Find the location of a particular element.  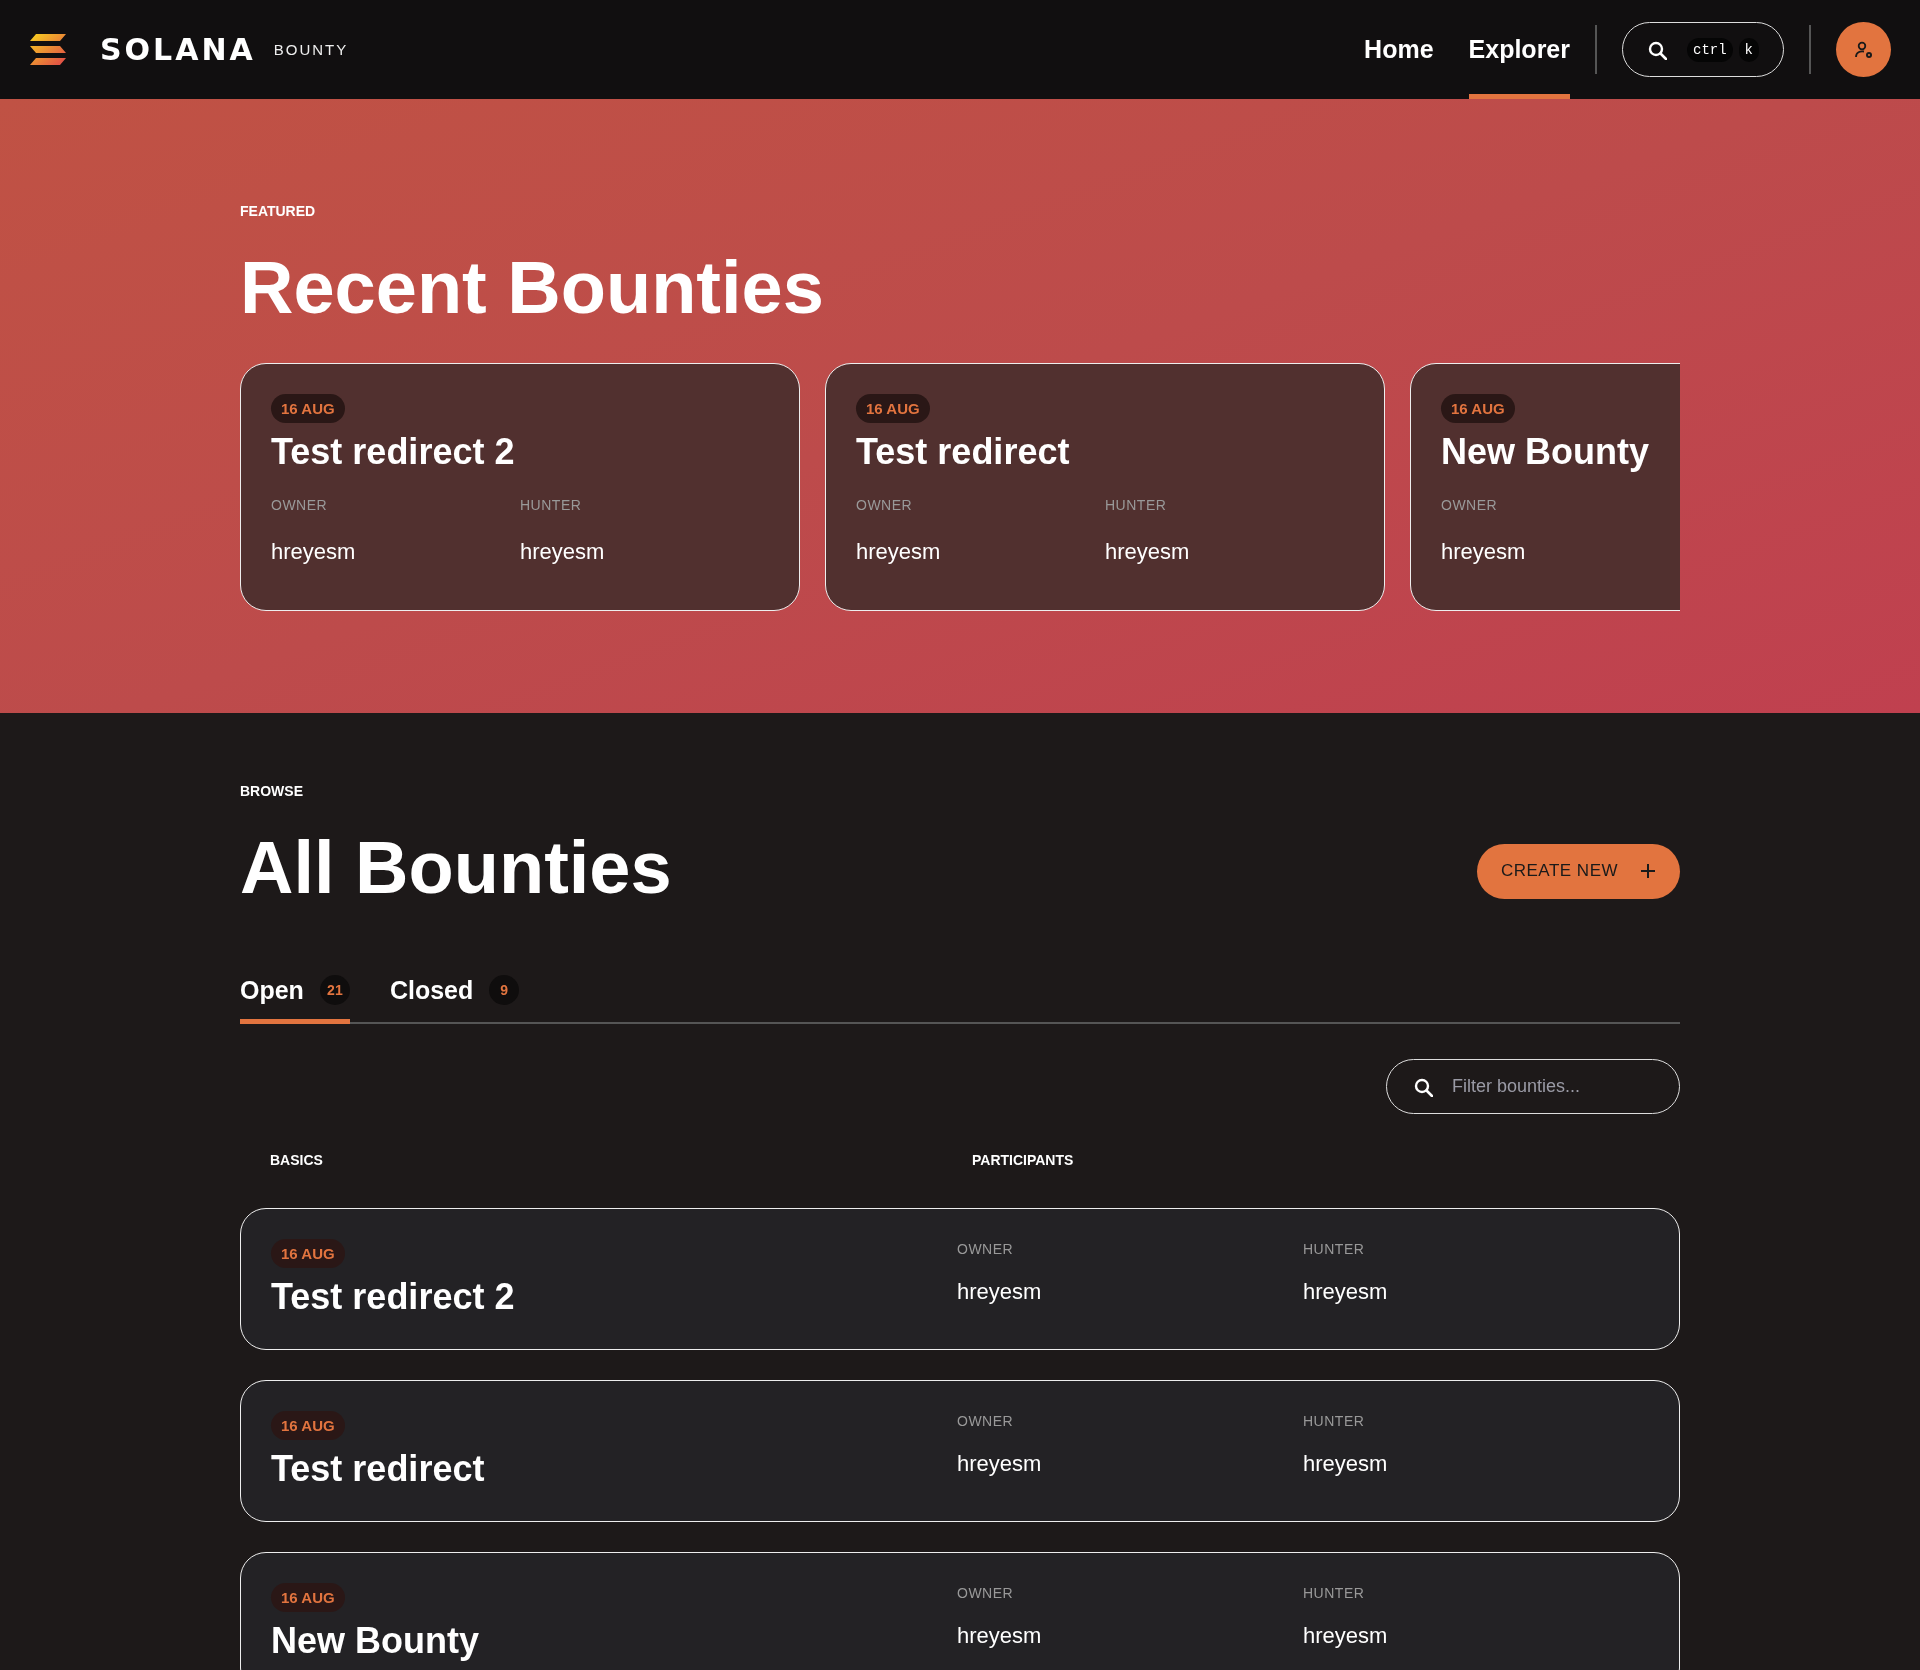

bounty-card: 16 AUG Test redirect 2 OWNER hreyesm HUNTER hreyesm is located at coordinates (520, 487).